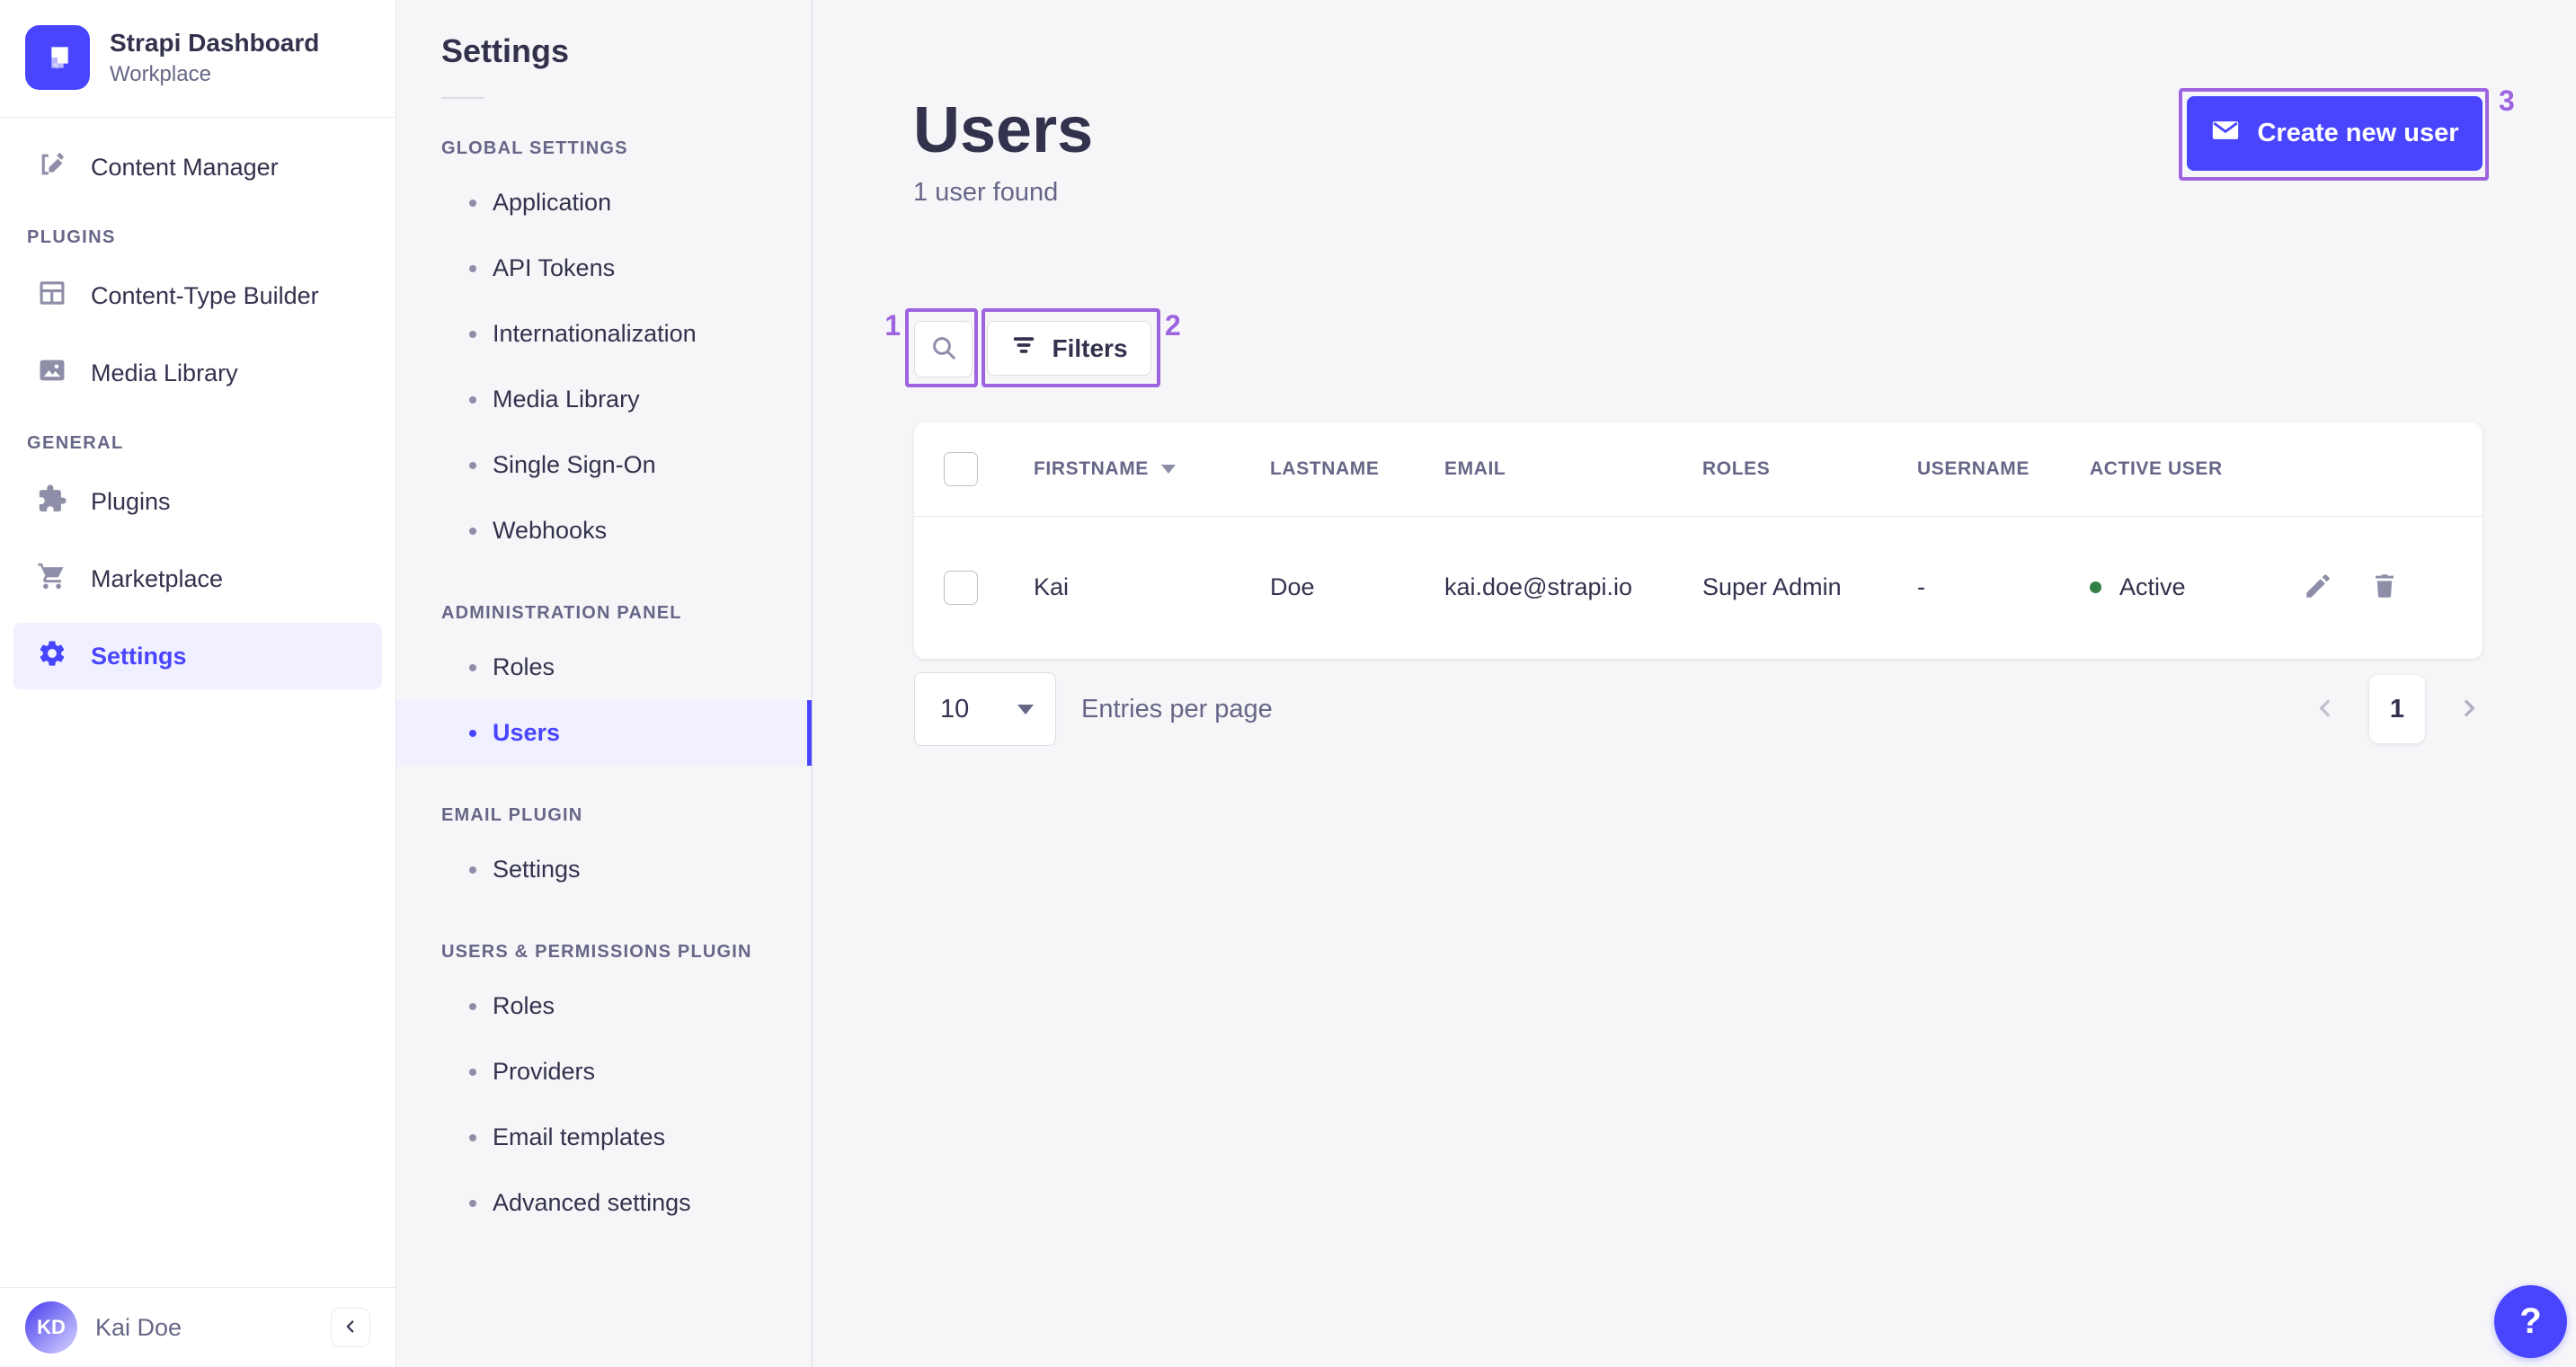 The height and width of the screenshot is (1367, 2576). I want to click on entries-per-page-label: Entries per page, so click(1177, 708).